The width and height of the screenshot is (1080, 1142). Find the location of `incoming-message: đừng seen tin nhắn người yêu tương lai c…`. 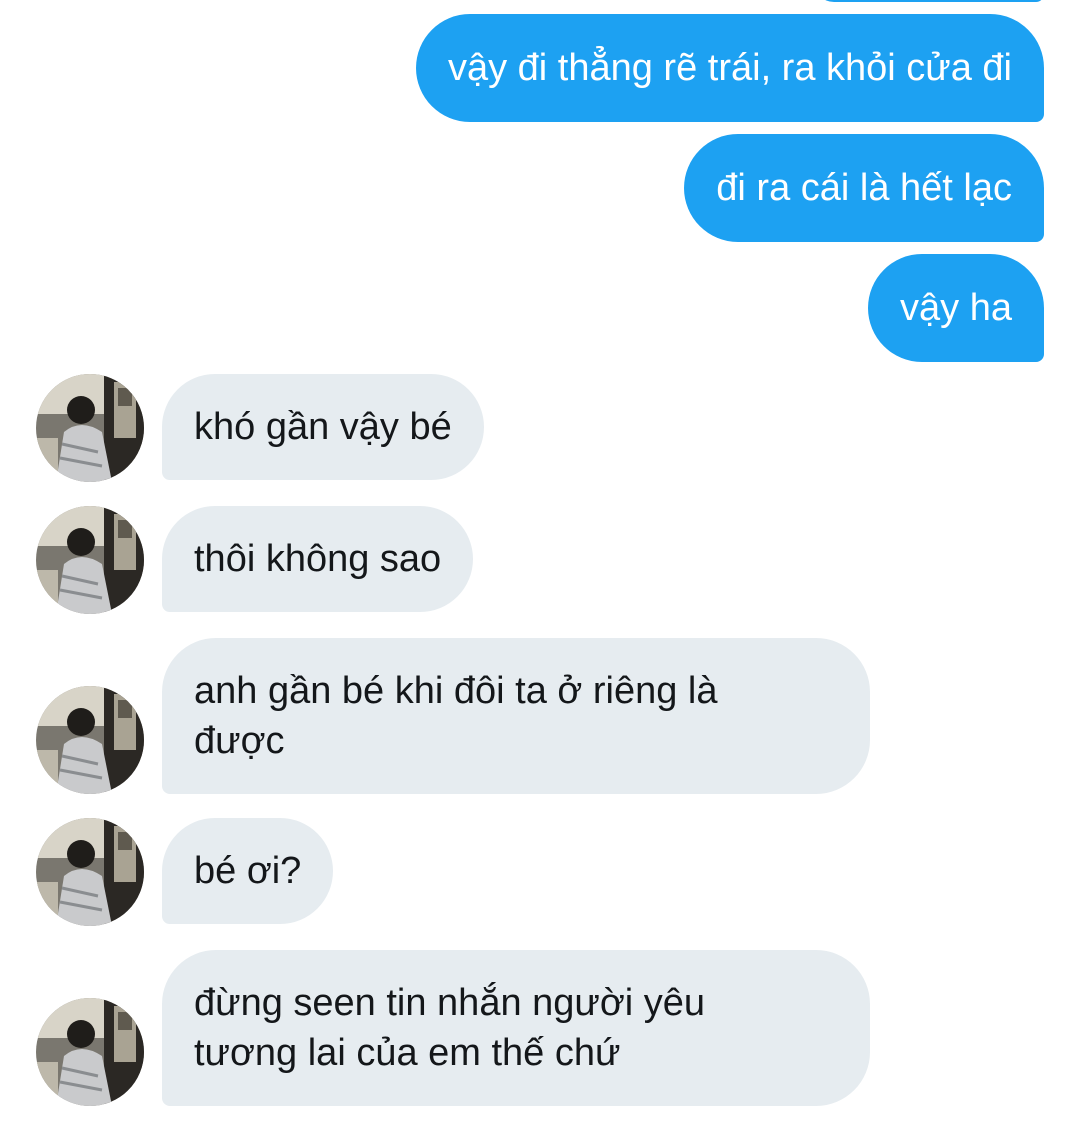

incoming-message: đừng seen tin nhắn người yêu tương lai c… is located at coordinates (516, 1028).